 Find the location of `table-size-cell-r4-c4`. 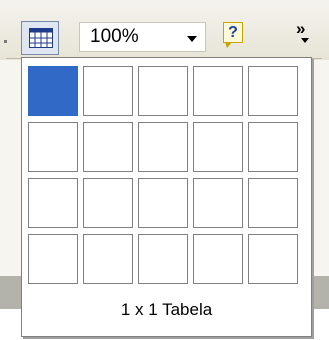

table-size-cell-r4-c4 is located at coordinates (218, 259).